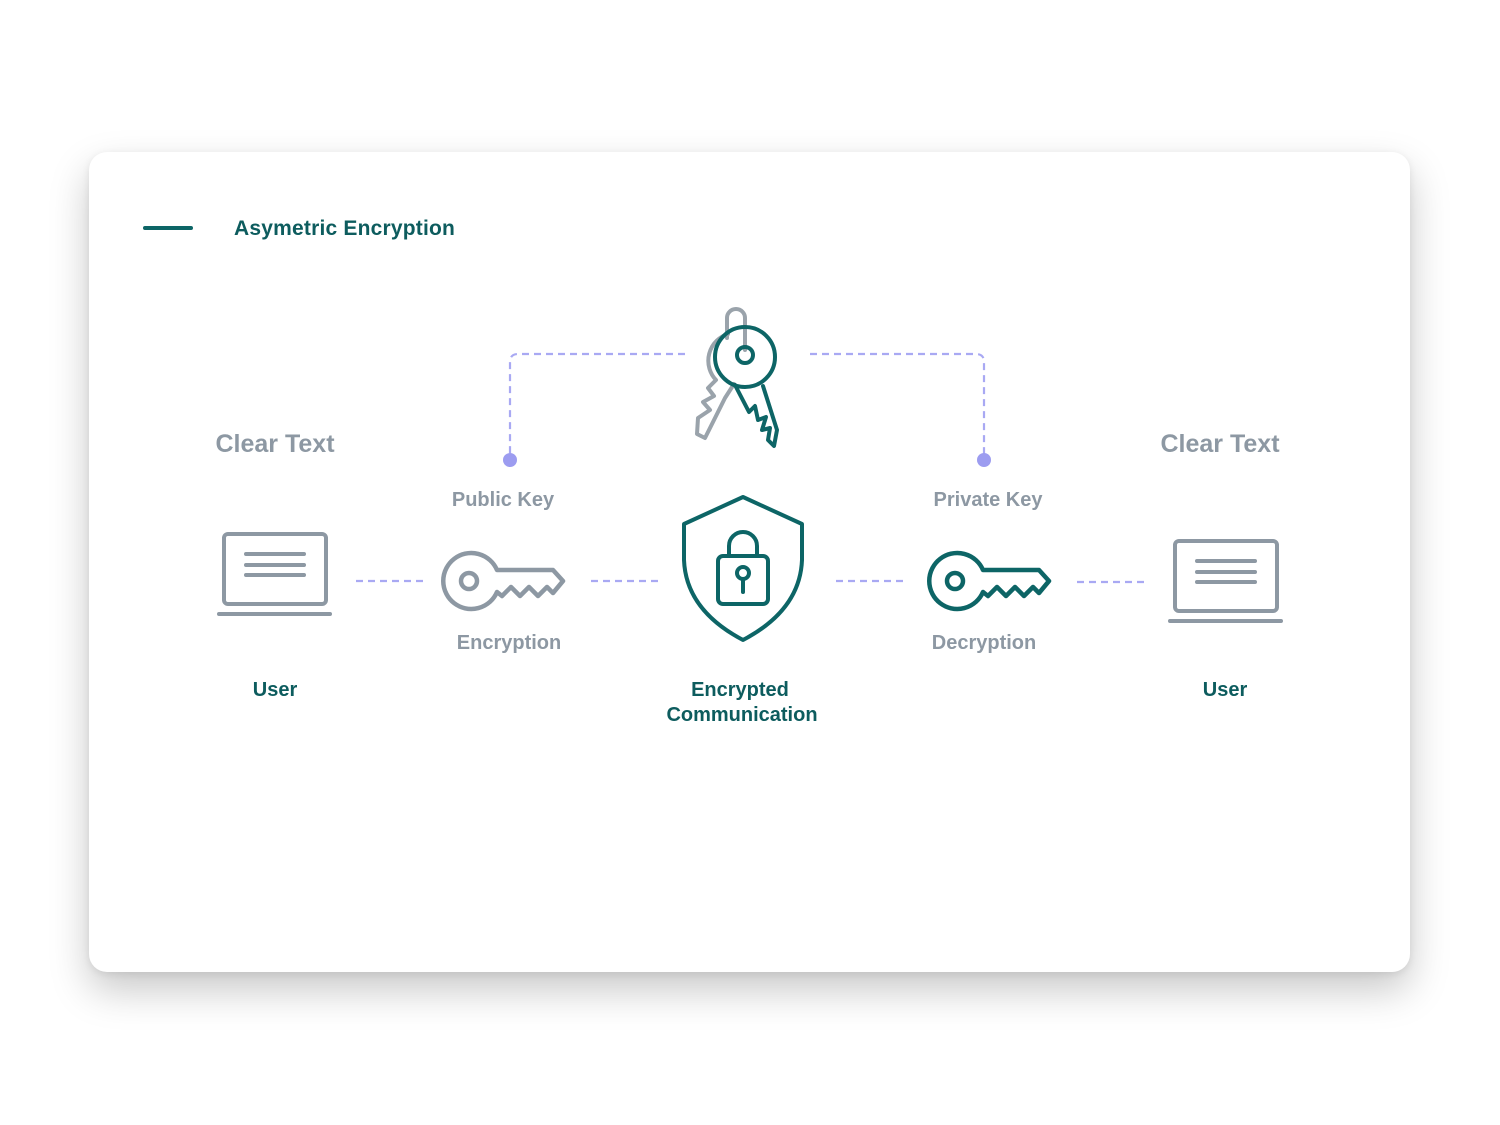 The image size is (1500, 1125). What do you see at coordinates (275, 690) in the screenshot?
I see `left-user-label: User` at bounding box center [275, 690].